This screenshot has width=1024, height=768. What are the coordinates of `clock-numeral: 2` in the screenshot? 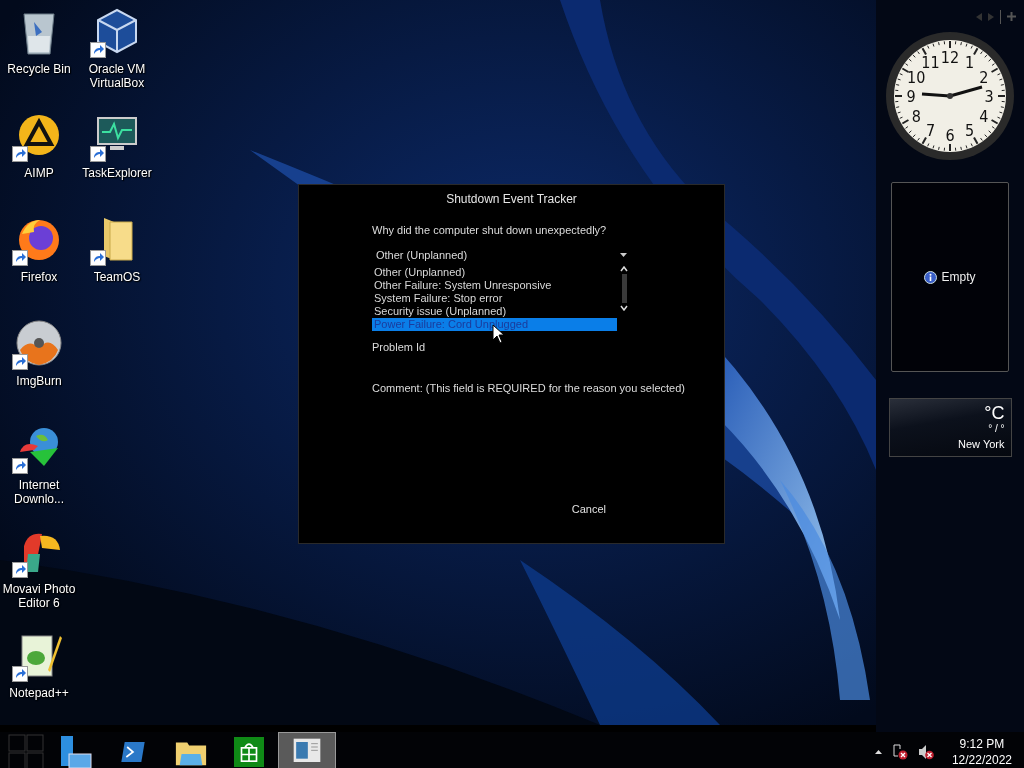 It's located at (984, 77).